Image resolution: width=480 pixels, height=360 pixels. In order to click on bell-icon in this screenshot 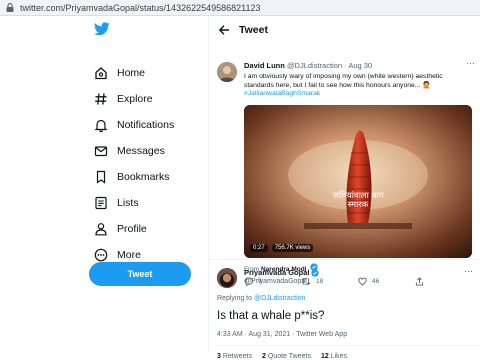, I will do `click(101, 125)`.